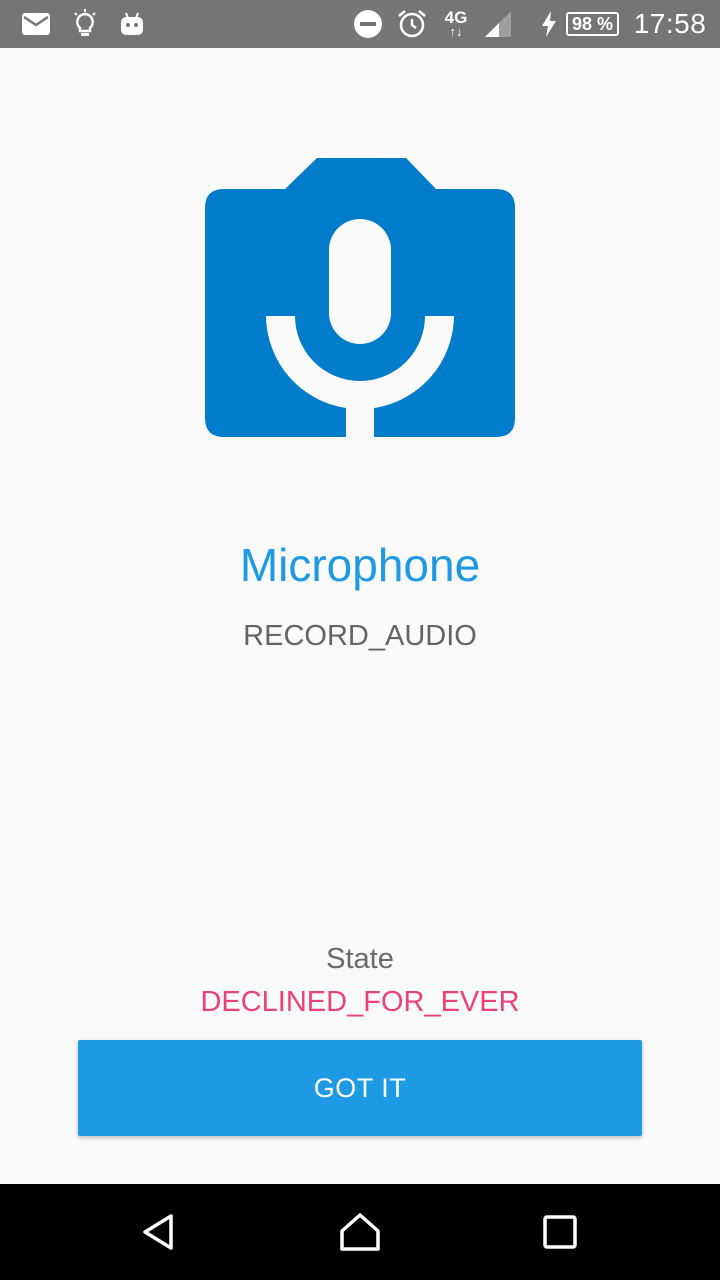 This screenshot has width=720, height=1280. I want to click on back-icon, so click(158, 1232).